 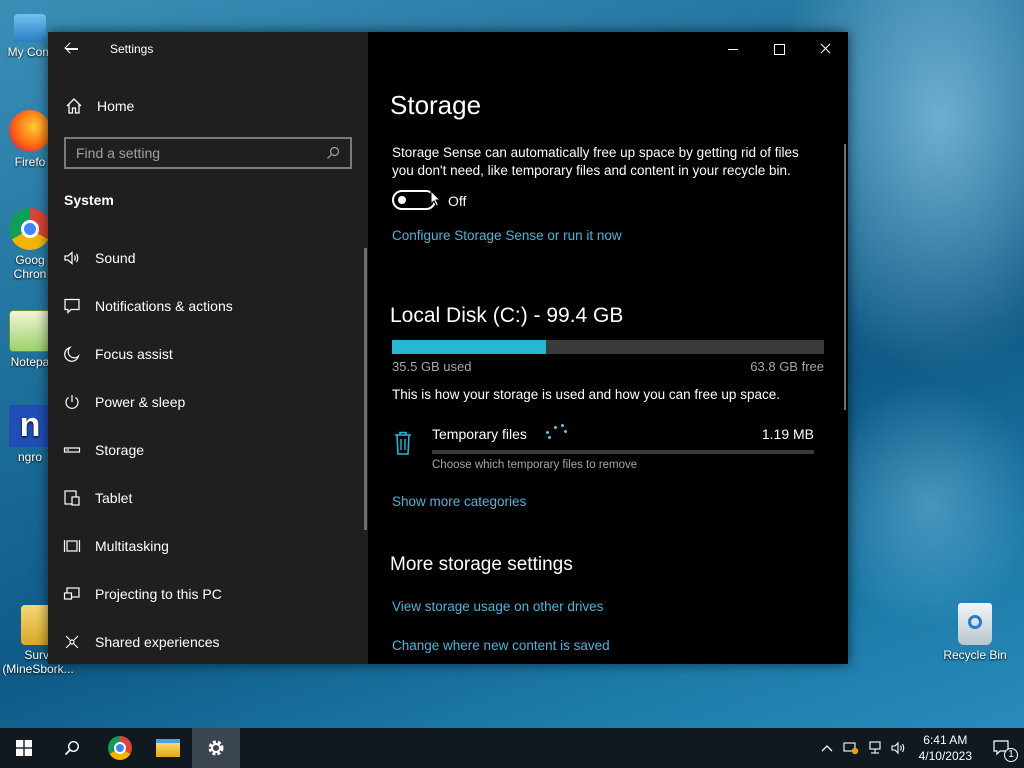 What do you see at coordinates (945, 756) in the screenshot?
I see `clock-date: 4/10/2023` at bounding box center [945, 756].